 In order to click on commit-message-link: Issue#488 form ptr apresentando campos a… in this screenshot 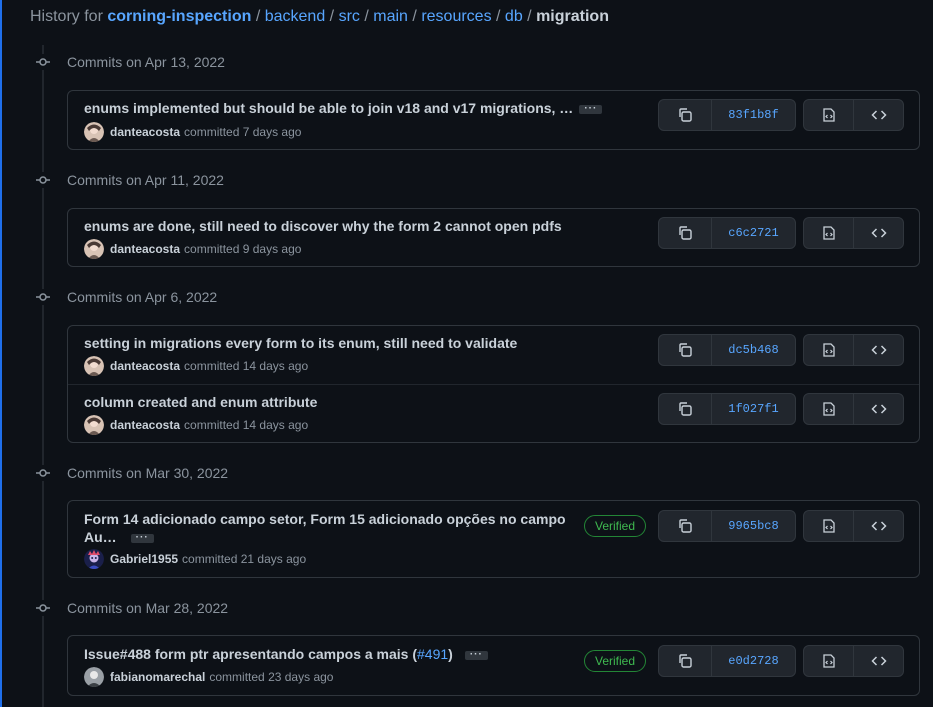, I will do `click(250, 654)`.